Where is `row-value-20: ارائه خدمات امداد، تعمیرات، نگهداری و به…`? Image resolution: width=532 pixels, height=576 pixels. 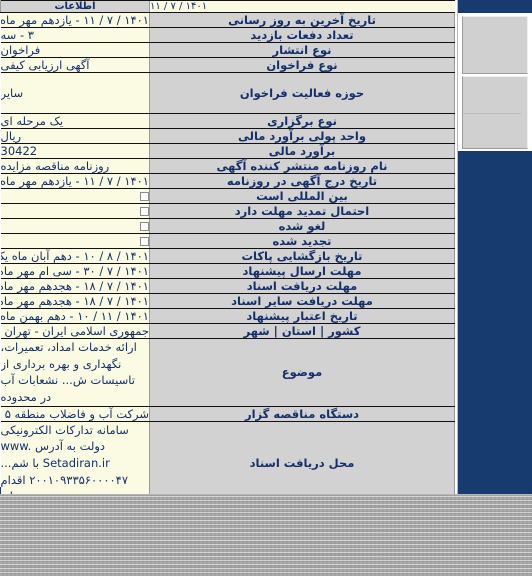
row-value-20: ارائه خدمات امداد، تعمیرات، نگهداری و به… is located at coordinates (75, 372).